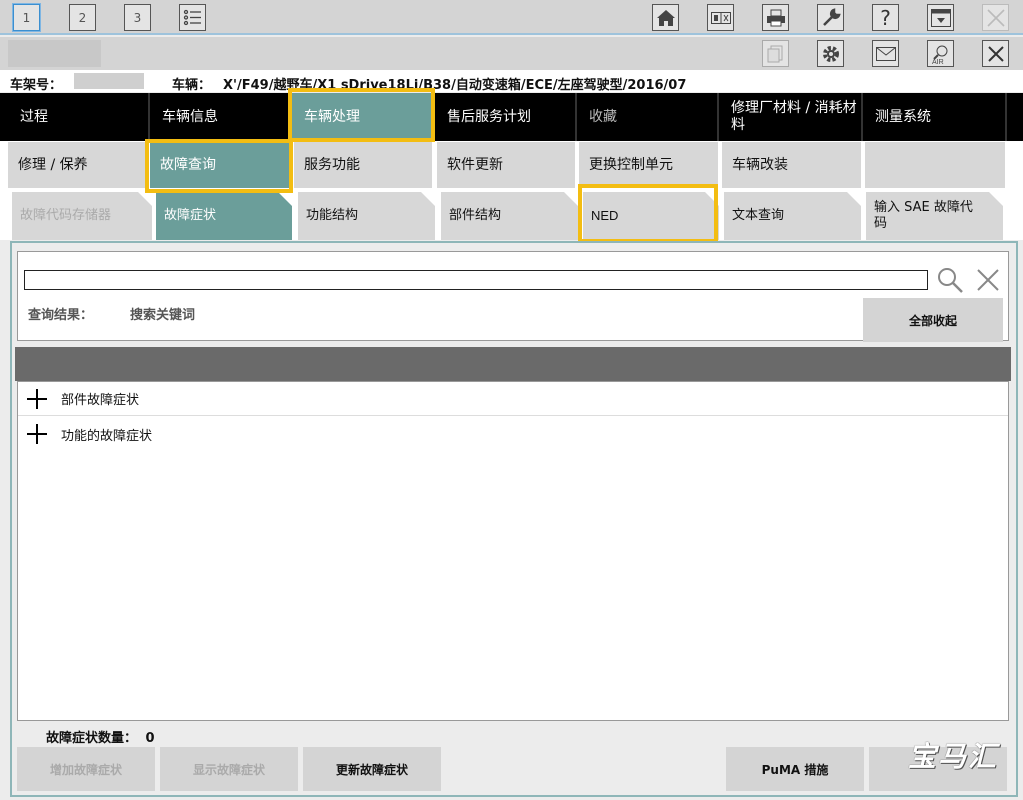 This screenshot has height=800, width=1023. What do you see at coordinates (988, 280) in the screenshot?
I see `clear-icon` at bounding box center [988, 280].